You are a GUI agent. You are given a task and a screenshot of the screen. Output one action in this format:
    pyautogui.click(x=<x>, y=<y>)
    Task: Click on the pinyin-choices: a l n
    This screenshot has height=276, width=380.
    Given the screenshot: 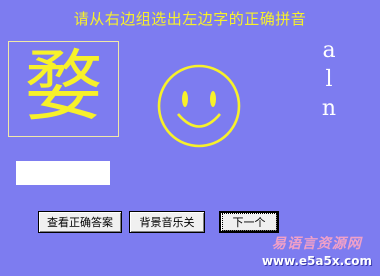 What is the action you would take?
    pyautogui.click(x=329, y=79)
    